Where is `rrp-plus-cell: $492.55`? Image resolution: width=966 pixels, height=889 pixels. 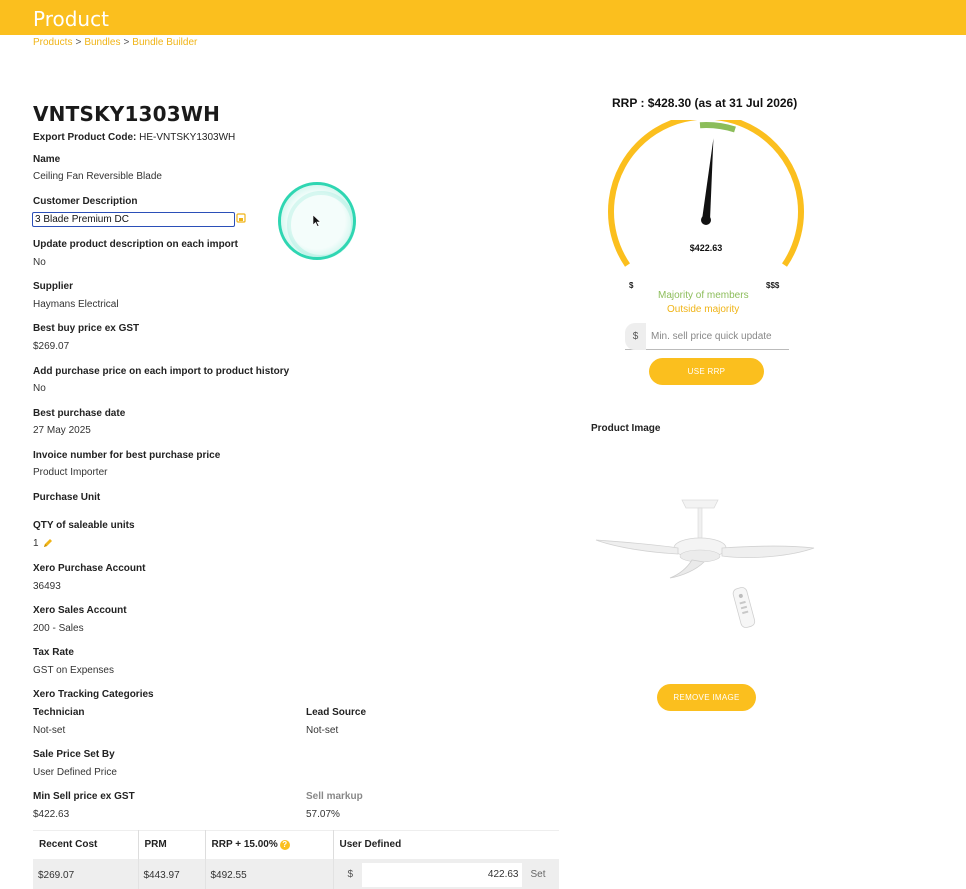 rrp-plus-cell: $492.55 is located at coordinates (269, 873).